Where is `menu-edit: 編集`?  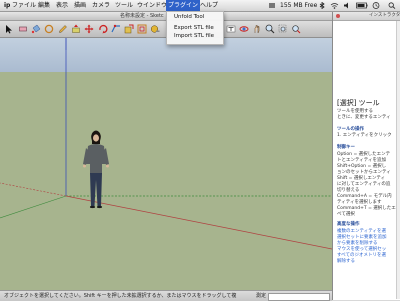 menu-edit: 編集 is located at coordinates (44, 5).